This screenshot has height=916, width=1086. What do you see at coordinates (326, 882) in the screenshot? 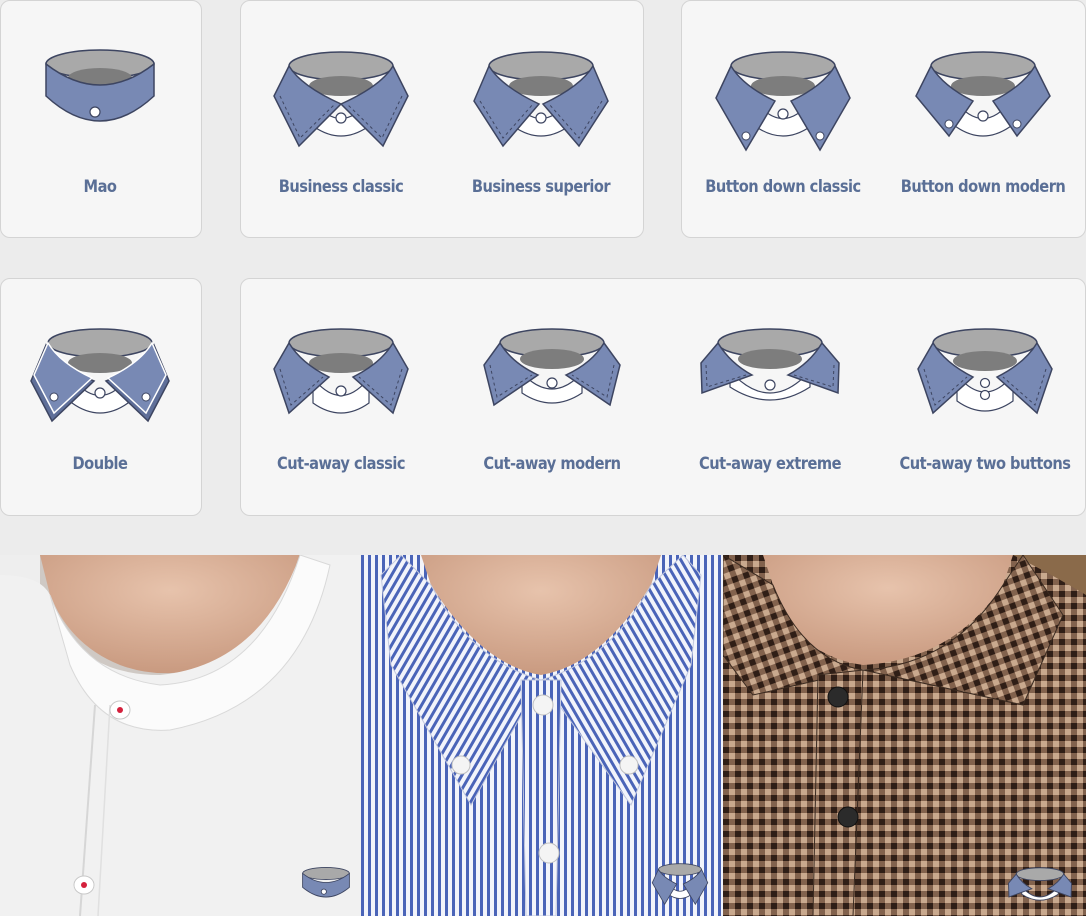
I see `mao-collar-badge-icon` at bounding box center [326, 882].